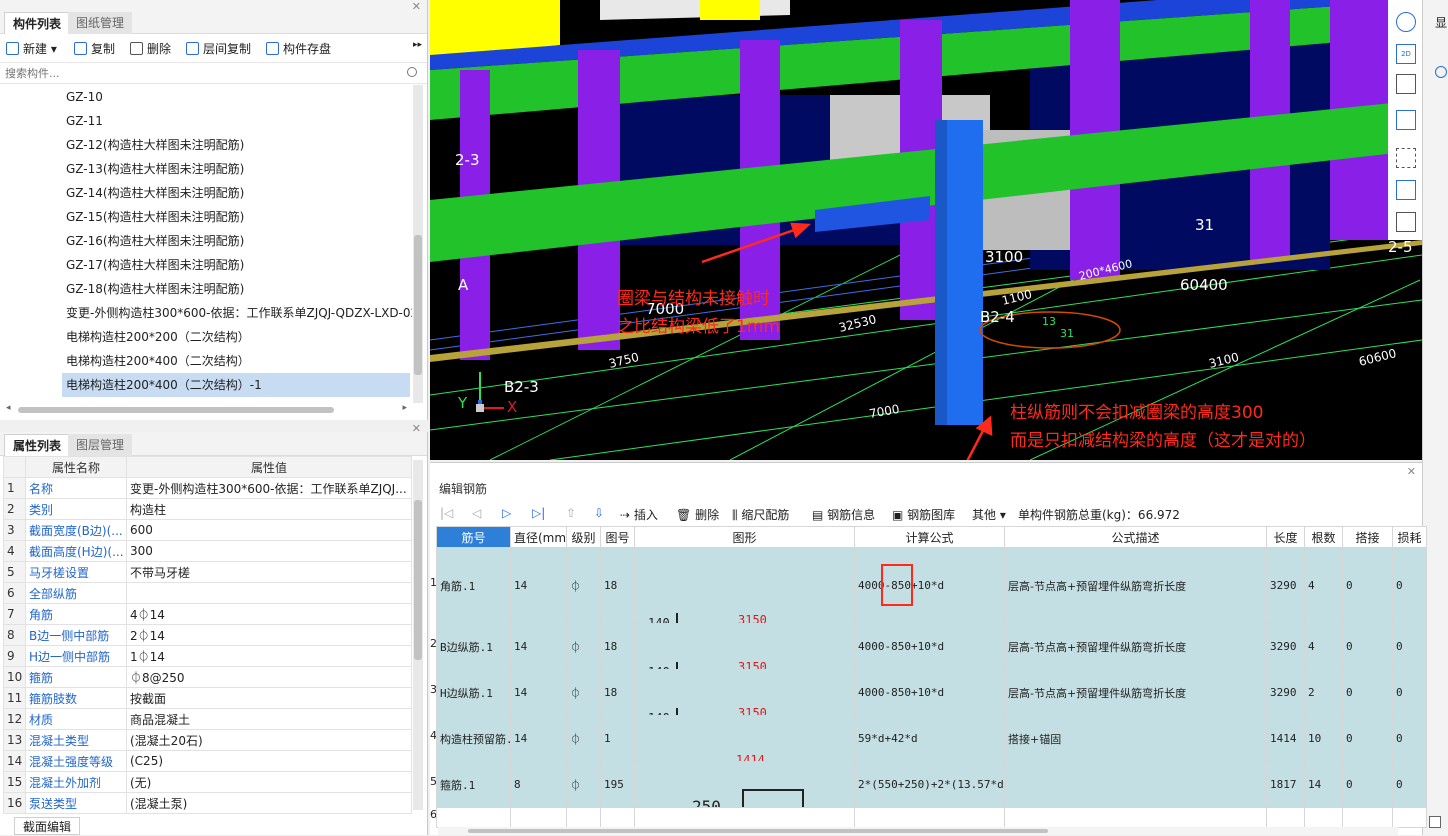  What do you see at coordinates (918, 831) in the screenshot?
I see `rebar-hscrollbar` at bounding box center [918, 831].